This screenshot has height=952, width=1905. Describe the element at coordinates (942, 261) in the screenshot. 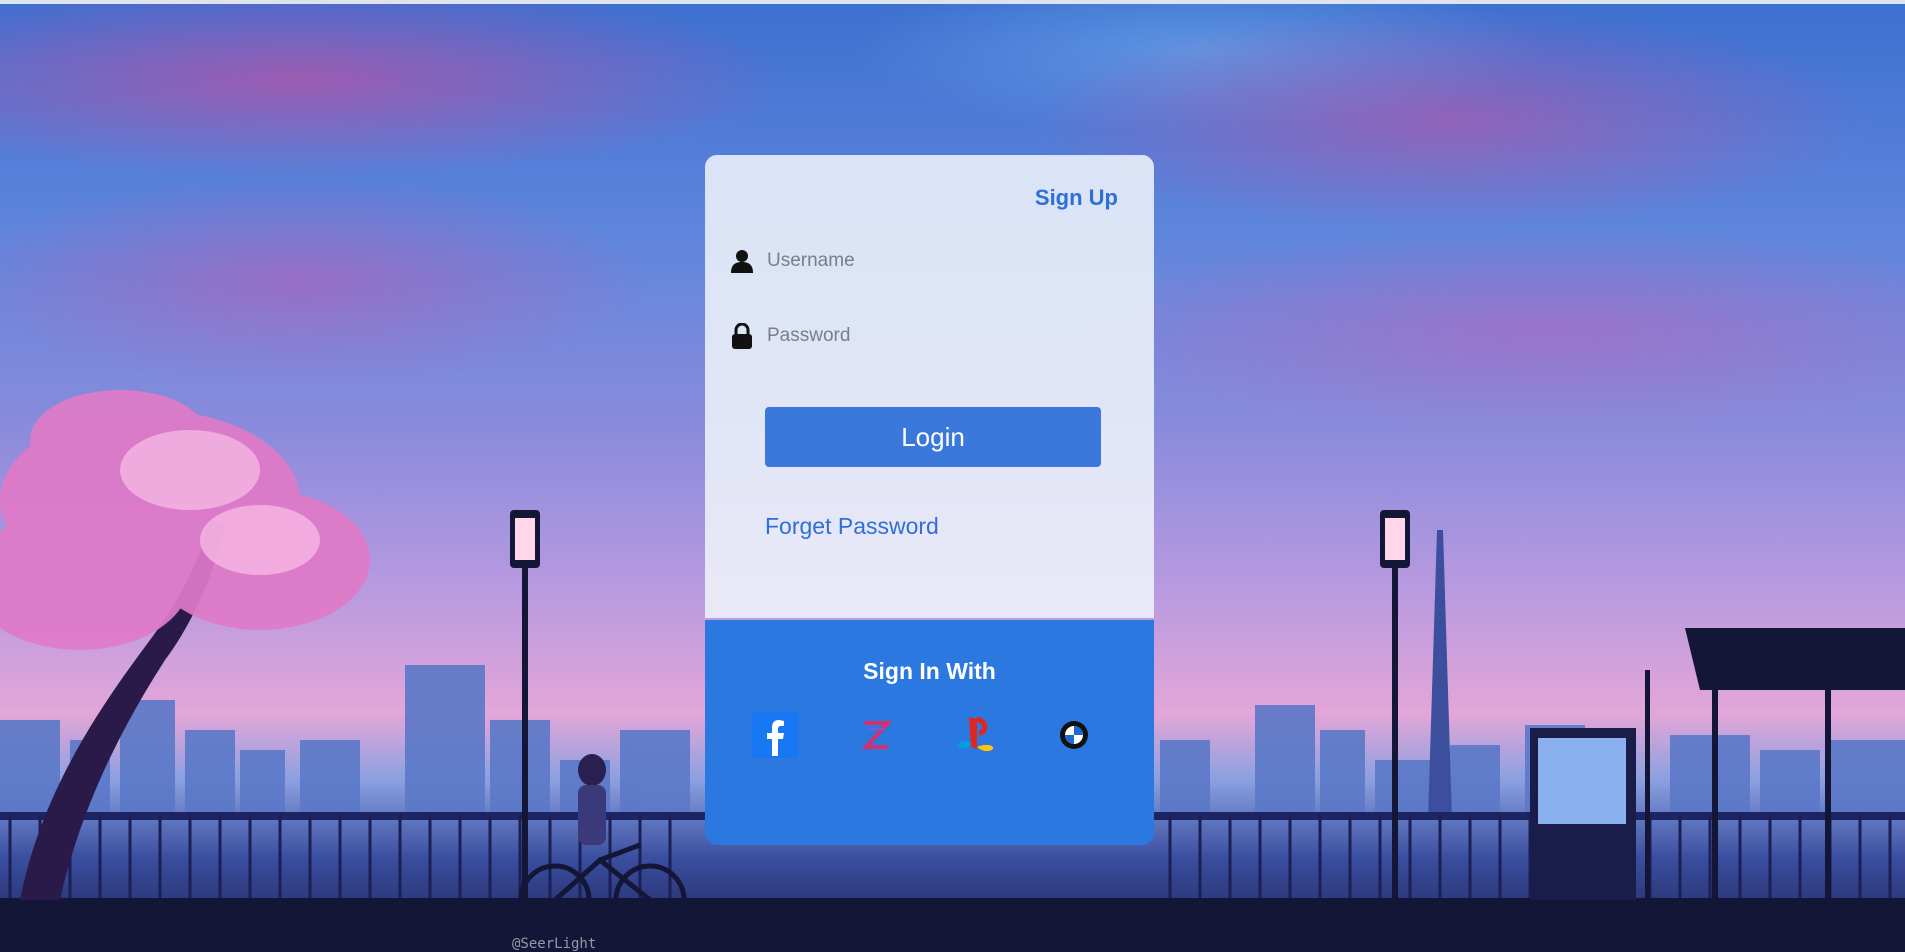

I see `username-input` at that location.